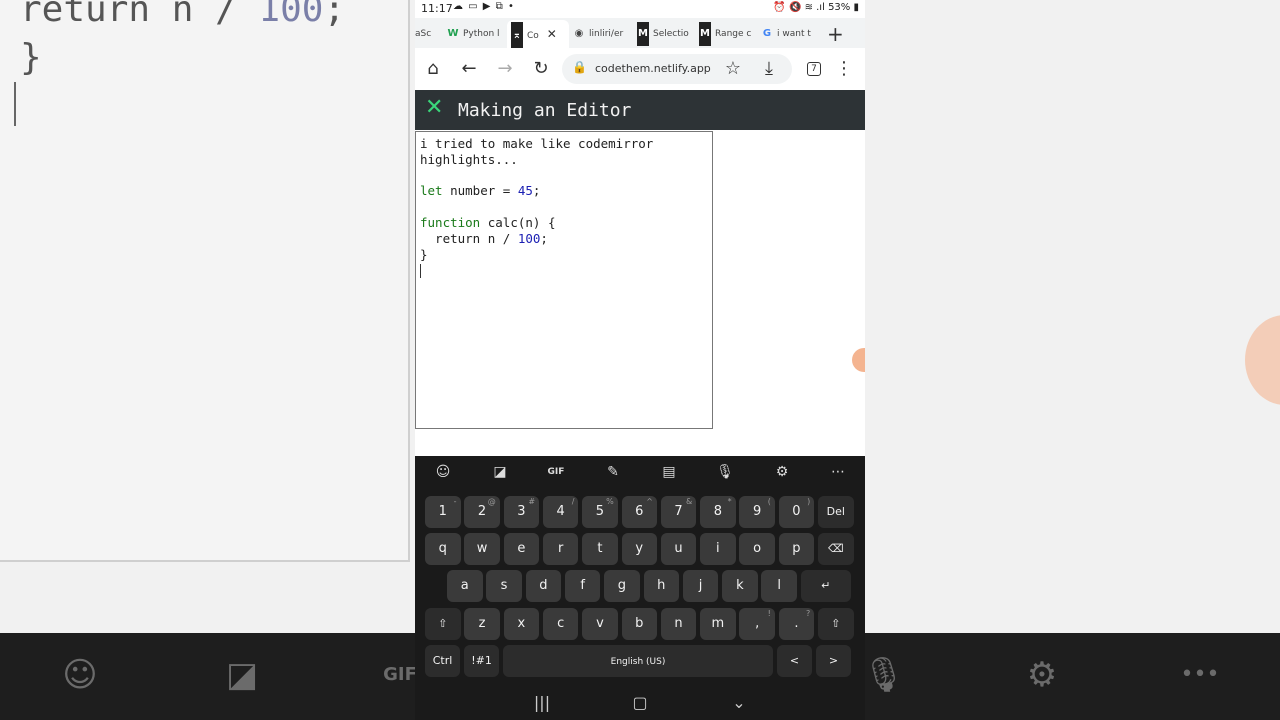  I want to click on key-f: f, so click(582, 586).